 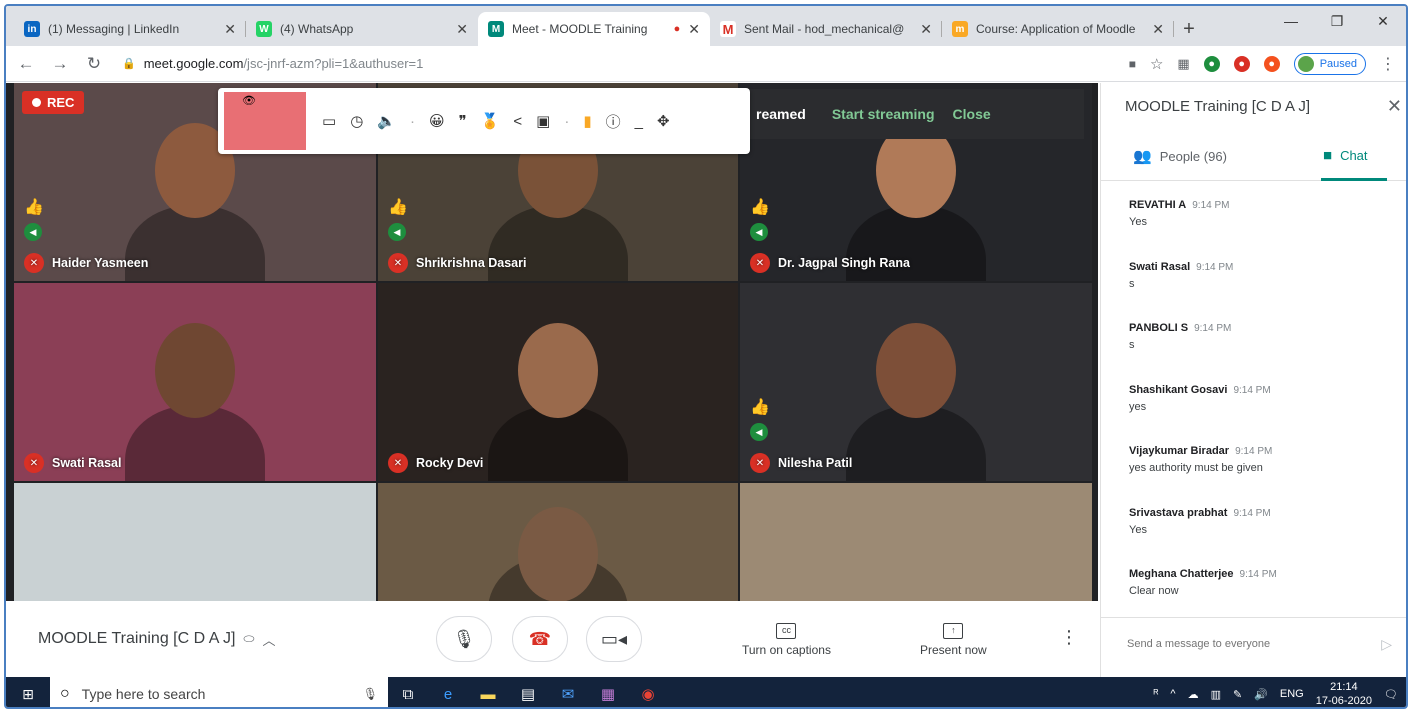 I want to click on reload-icon: ↻, so click(x=94, y=64).